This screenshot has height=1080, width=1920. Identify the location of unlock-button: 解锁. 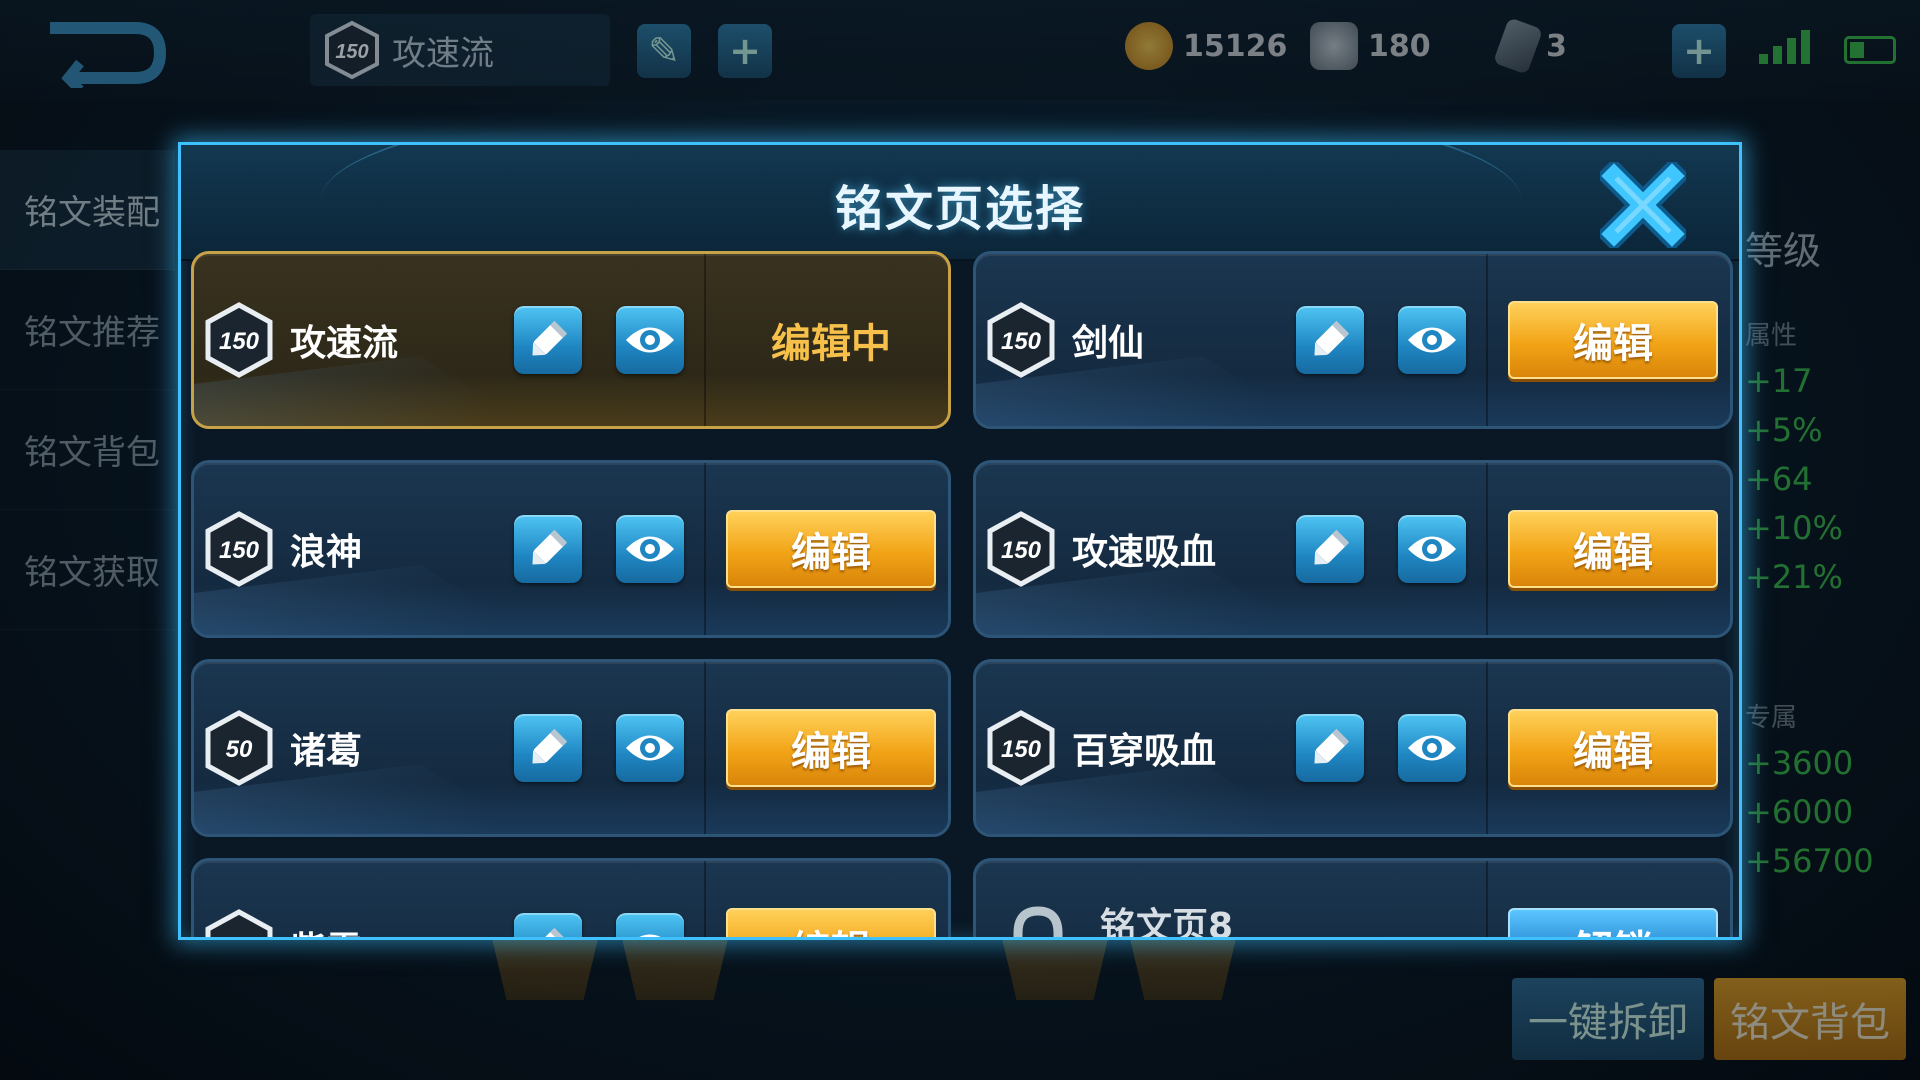
(1613, 922).